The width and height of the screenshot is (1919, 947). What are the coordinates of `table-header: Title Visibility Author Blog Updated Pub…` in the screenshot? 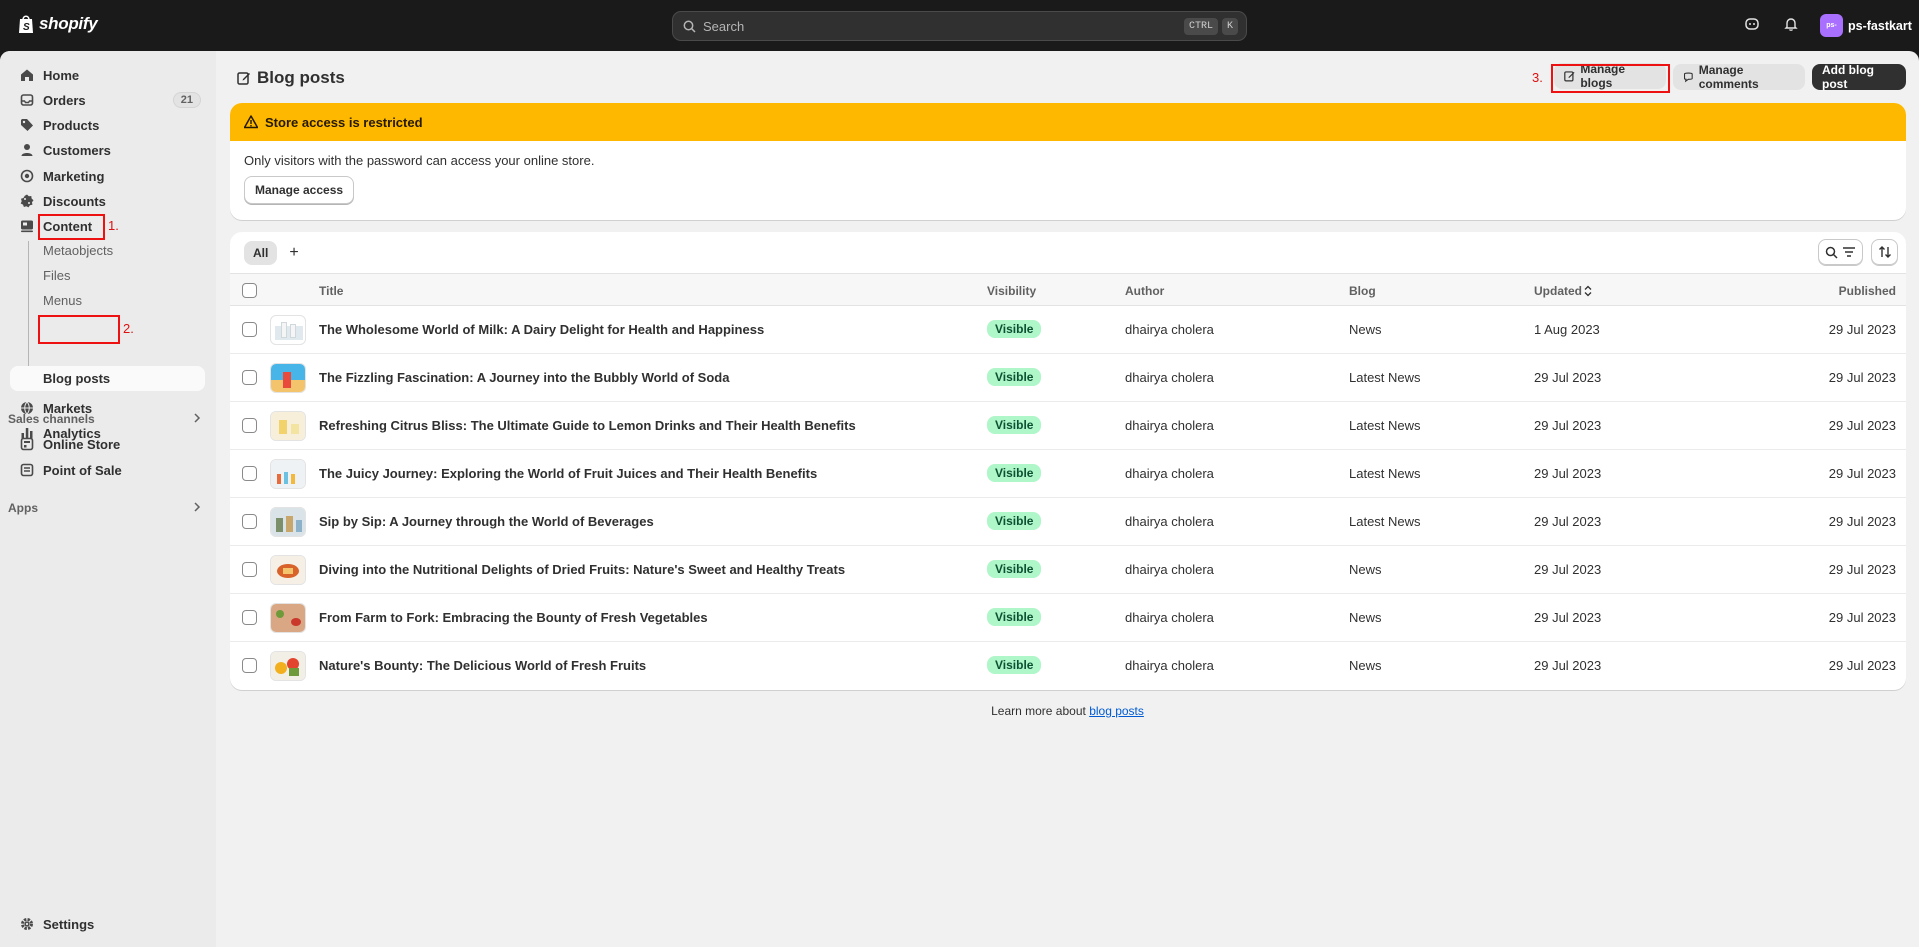 It's located at (1068, 289).